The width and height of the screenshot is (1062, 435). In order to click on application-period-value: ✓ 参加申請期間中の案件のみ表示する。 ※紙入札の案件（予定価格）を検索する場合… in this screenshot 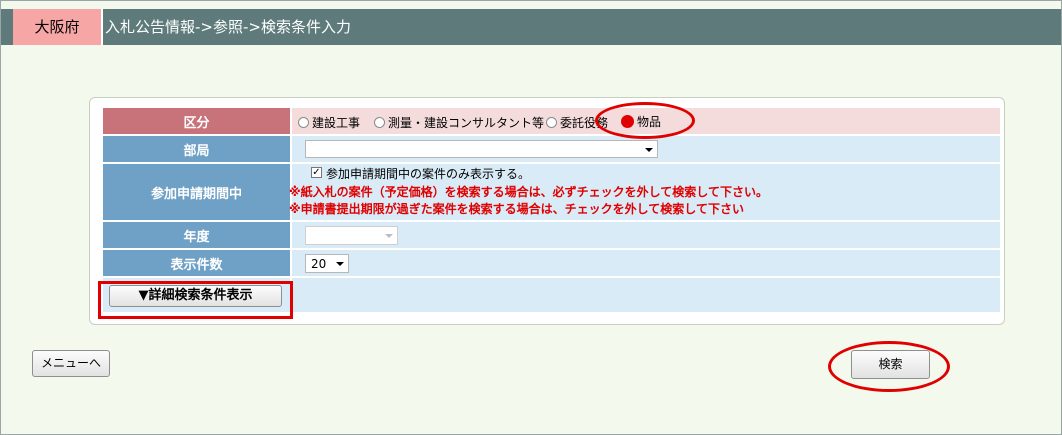, I will do `click(644, 192)`.